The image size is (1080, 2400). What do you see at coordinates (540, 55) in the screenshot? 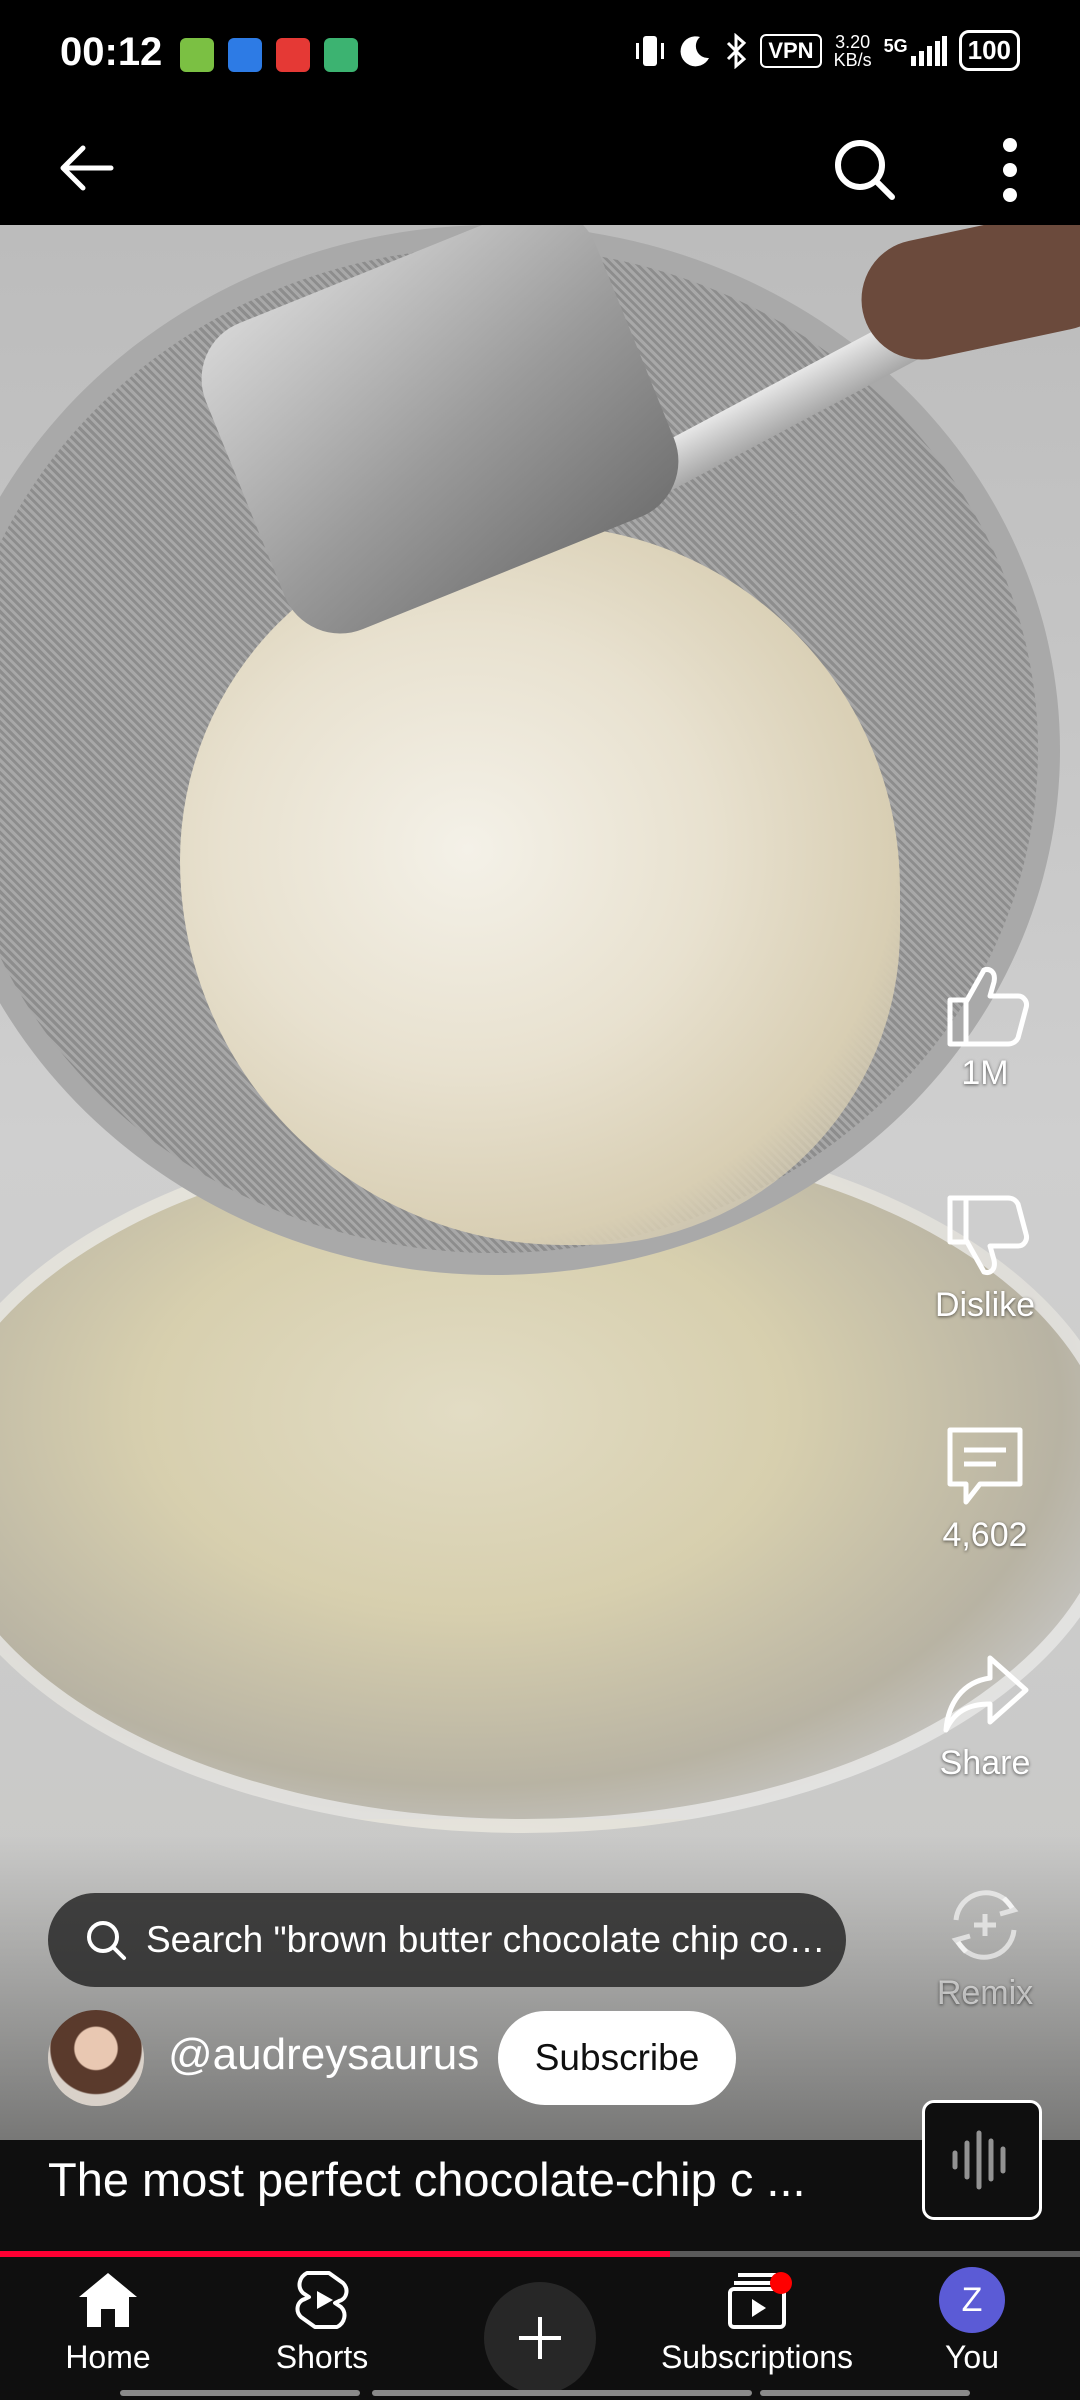
I see `status-bar: 00:12 VPN 3.20 KB/s 5G 100` at bounding box center [540, 55].